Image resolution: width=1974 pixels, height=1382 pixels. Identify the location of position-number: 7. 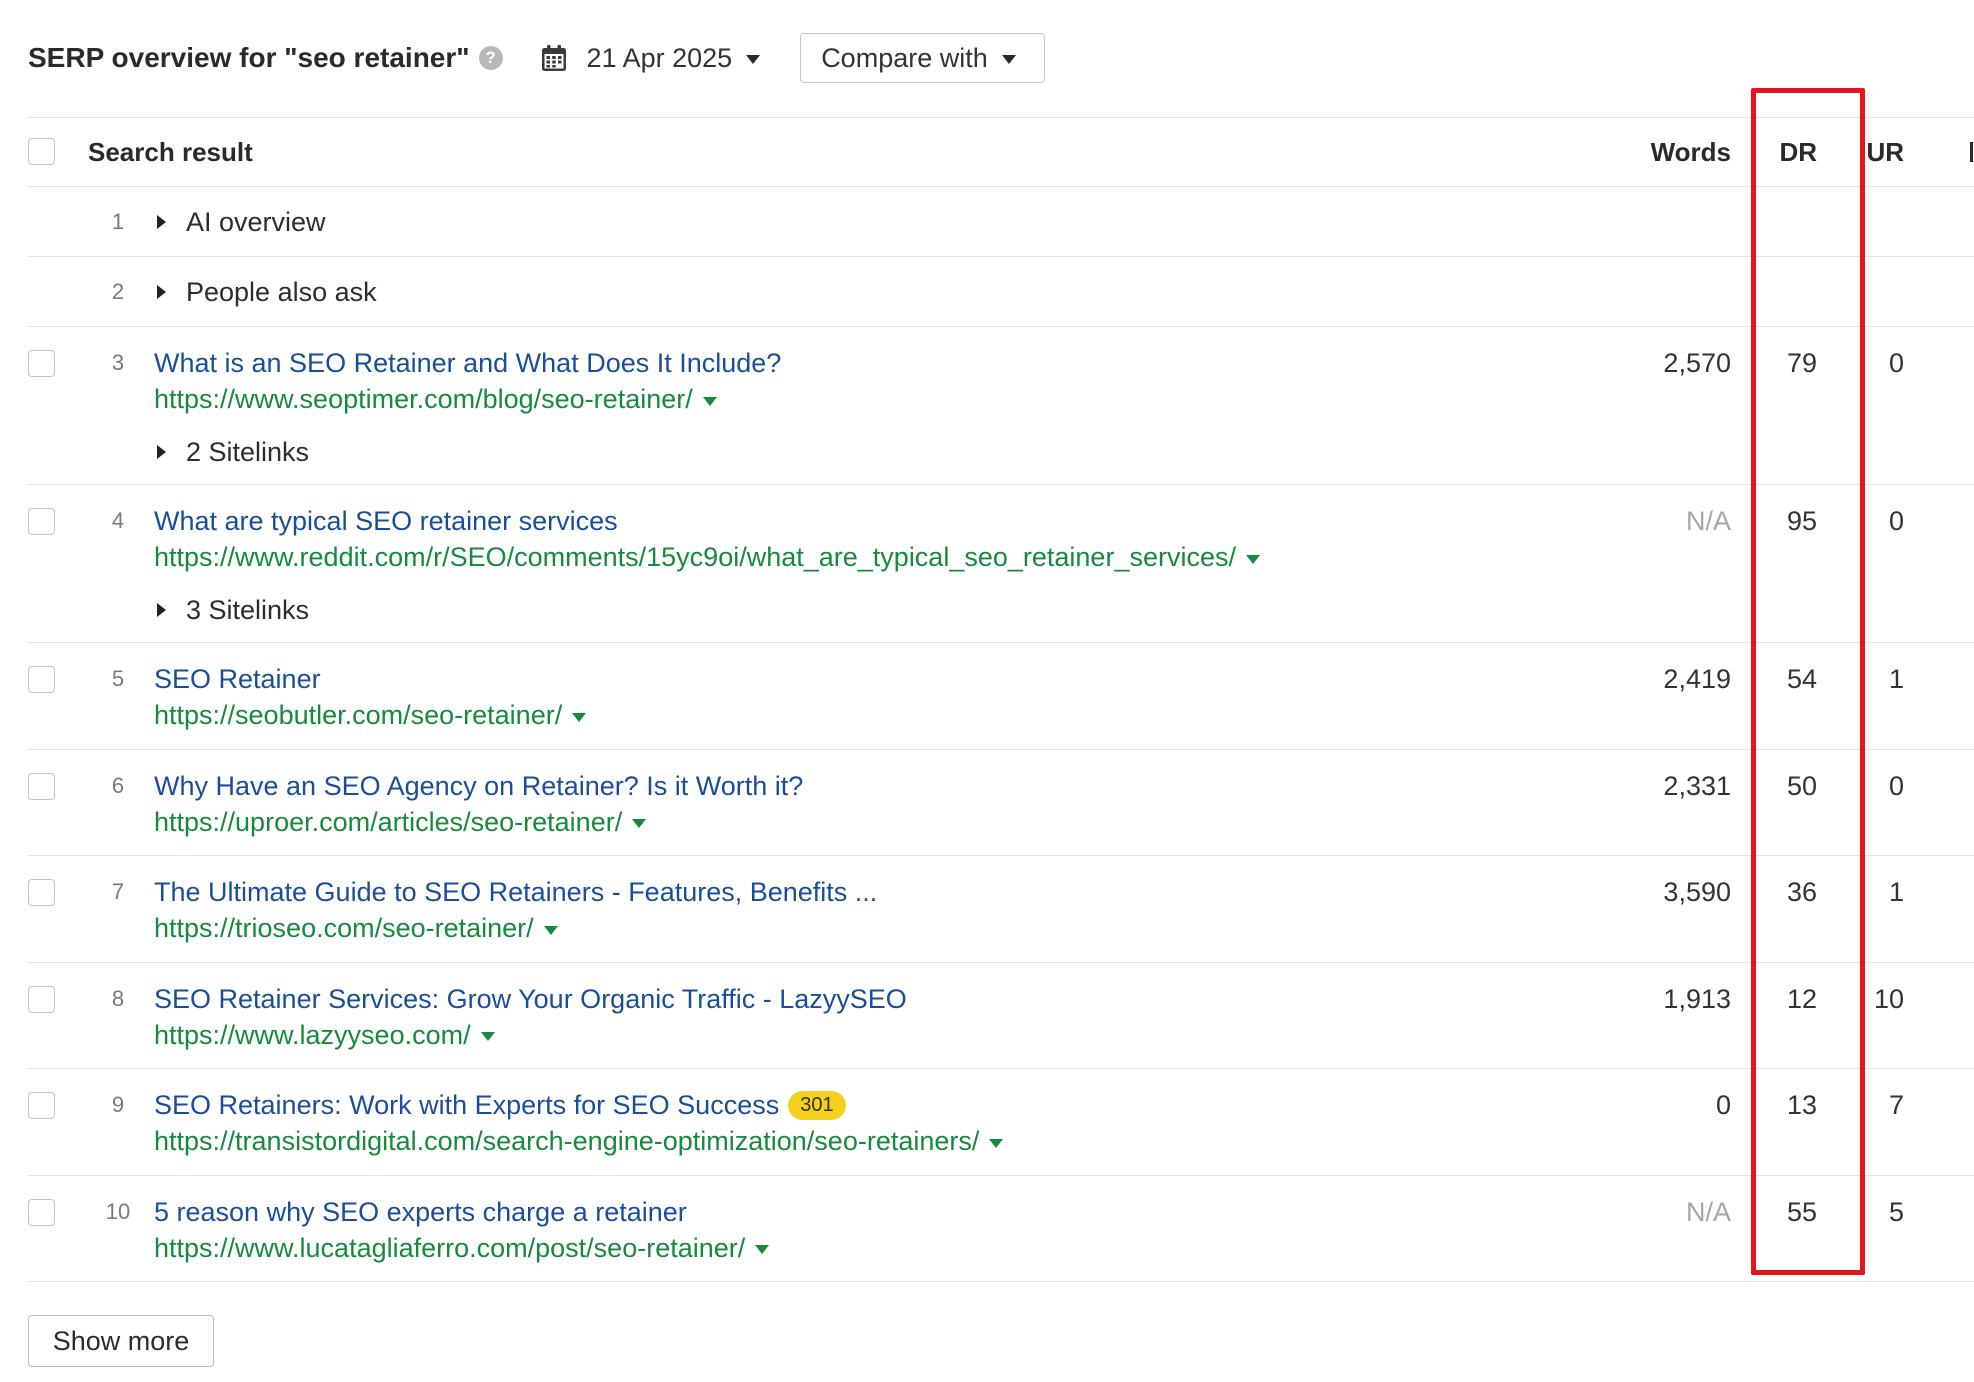
(118, 891).